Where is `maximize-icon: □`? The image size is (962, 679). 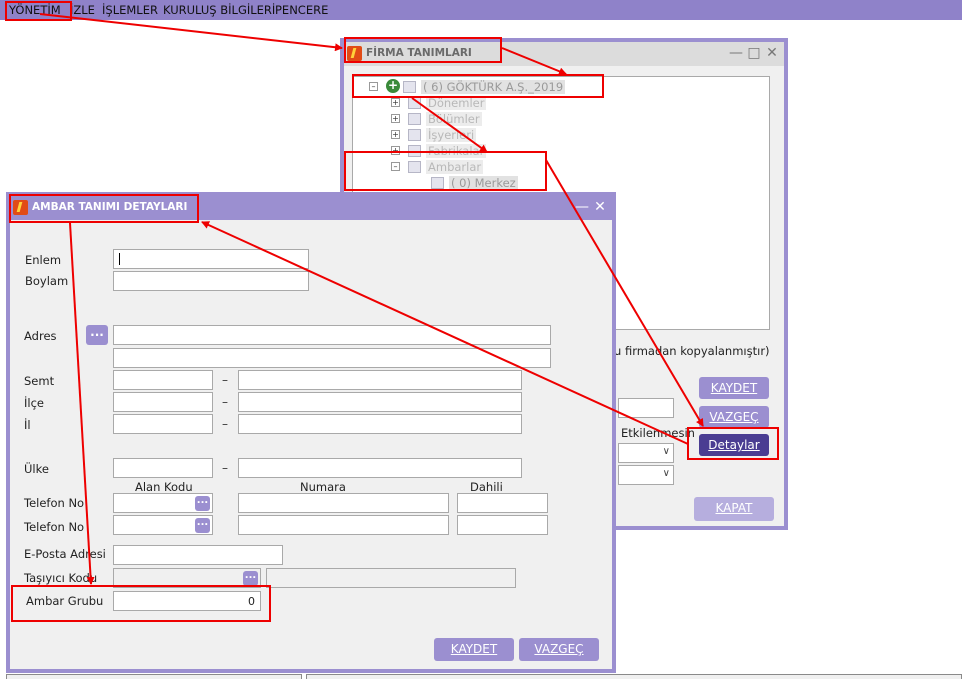 maximize-icon: □ is located at coordinates (754, 53).